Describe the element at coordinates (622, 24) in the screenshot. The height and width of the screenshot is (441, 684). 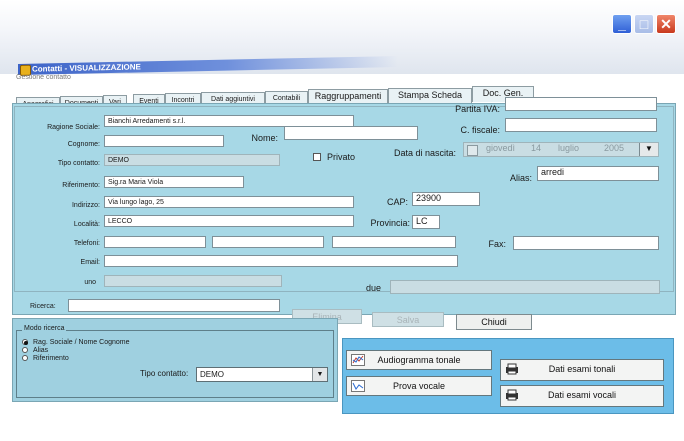
I see `minimize-button: _` at that location.